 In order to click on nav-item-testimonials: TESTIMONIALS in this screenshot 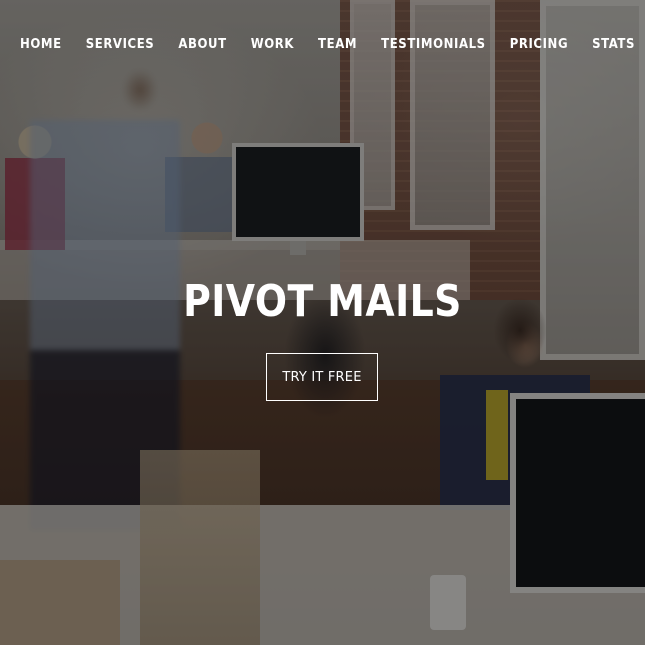, I will do `click(433, 45)`.